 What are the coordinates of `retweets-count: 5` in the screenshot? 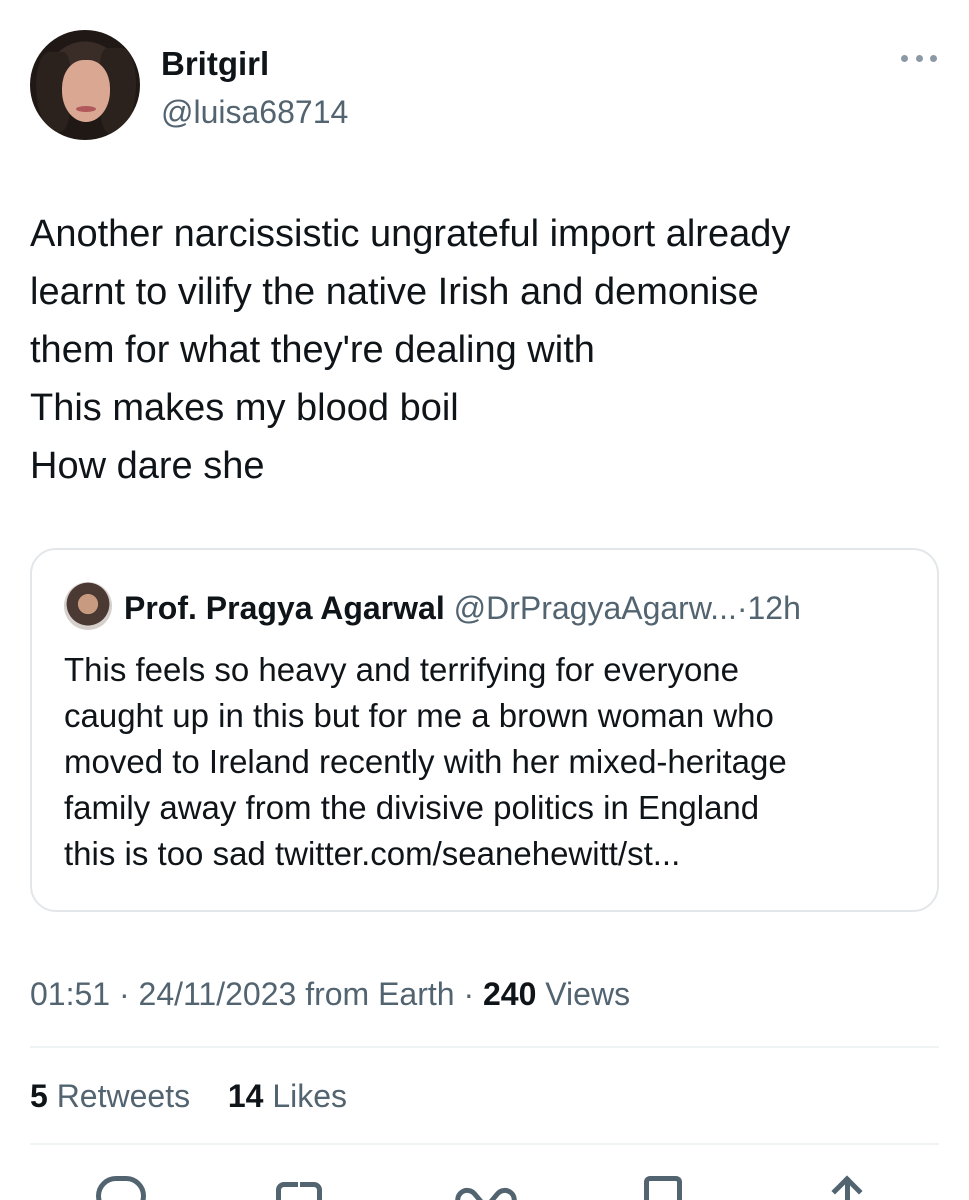 It's located at (39, 1096).